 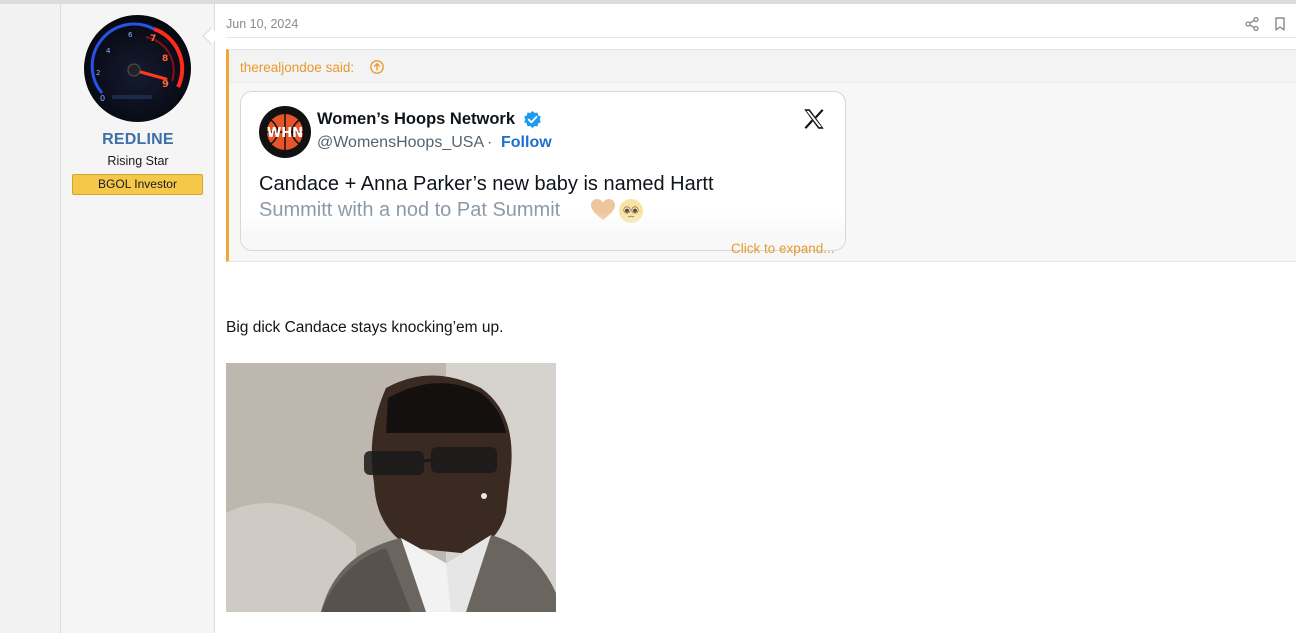 What do you see at coordinates (377, 67) in the screenshot?
I see `arrow-up-circle-icon` at bounding box center [377, 67].